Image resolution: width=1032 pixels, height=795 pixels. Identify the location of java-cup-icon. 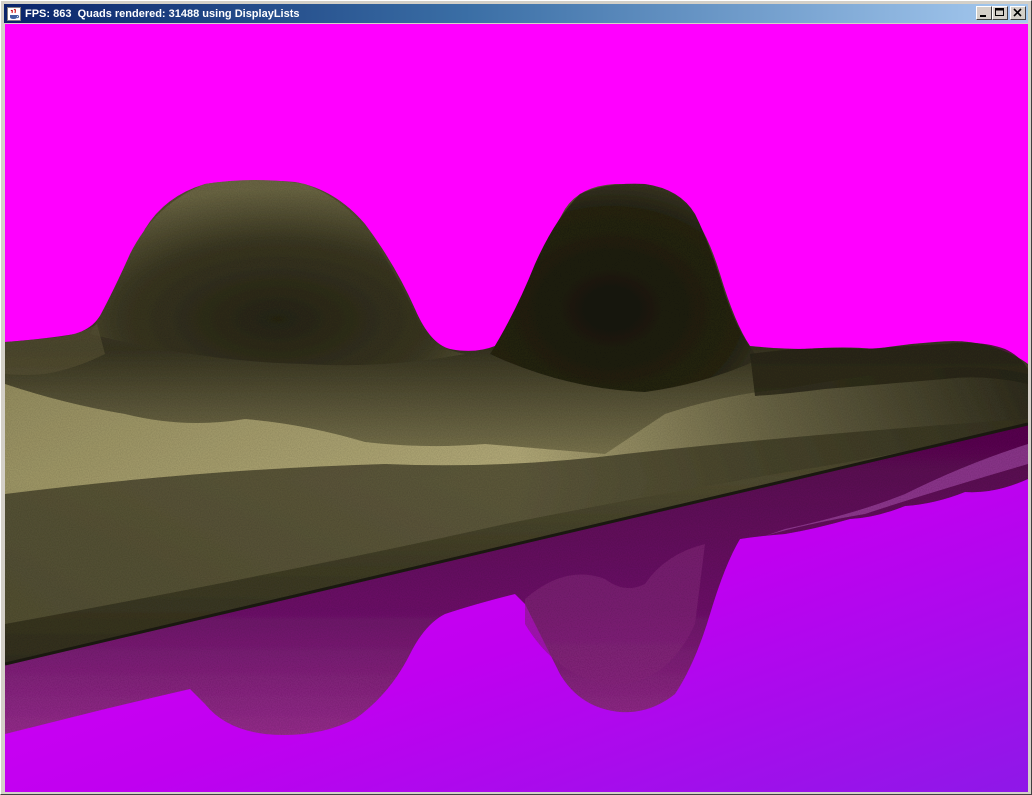
(14, 14).